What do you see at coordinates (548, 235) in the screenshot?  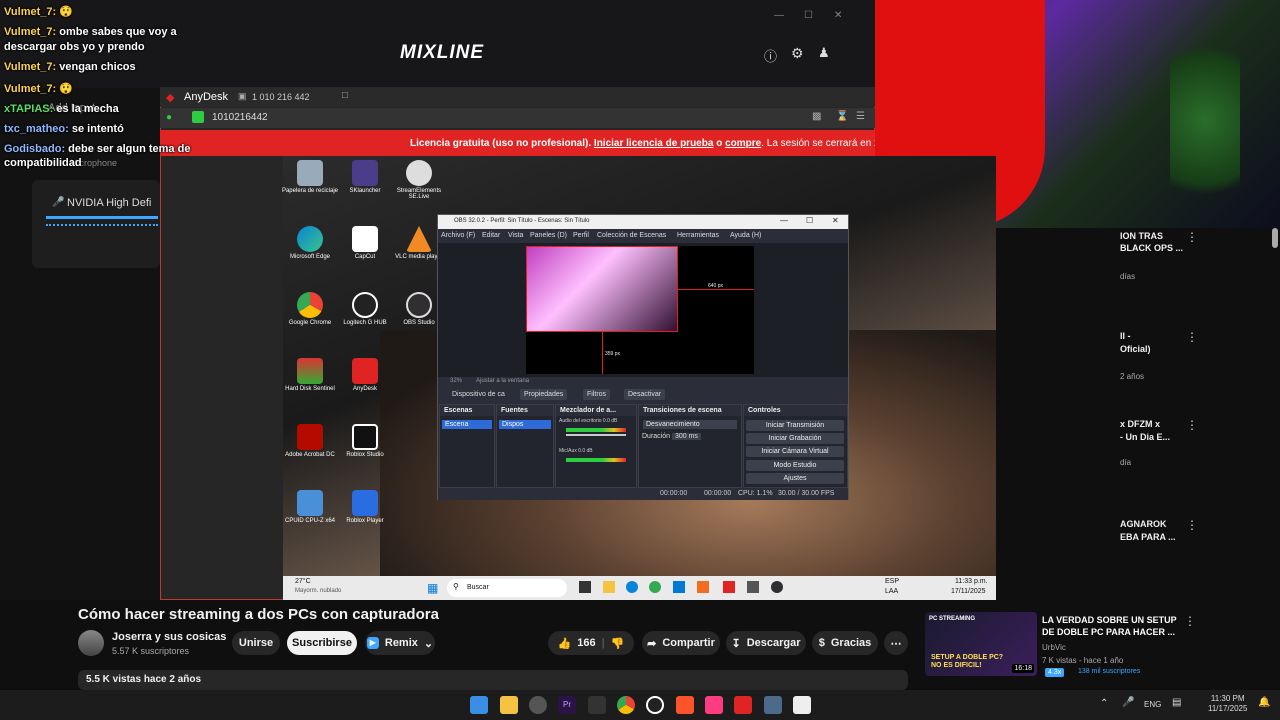 I see `menu-docks: Paneles (D)` at bounding box center [548, 235].